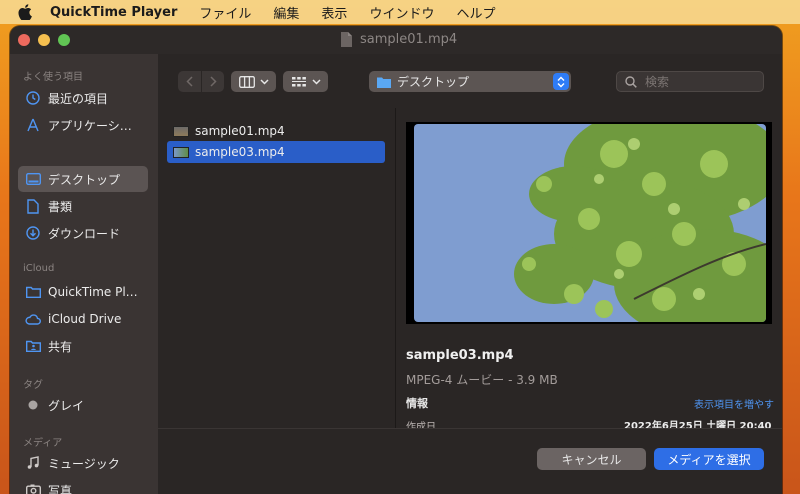 The image size is (800, 494). I want to click on file-row-sample01: sample01.mp4, so click(276, 131).